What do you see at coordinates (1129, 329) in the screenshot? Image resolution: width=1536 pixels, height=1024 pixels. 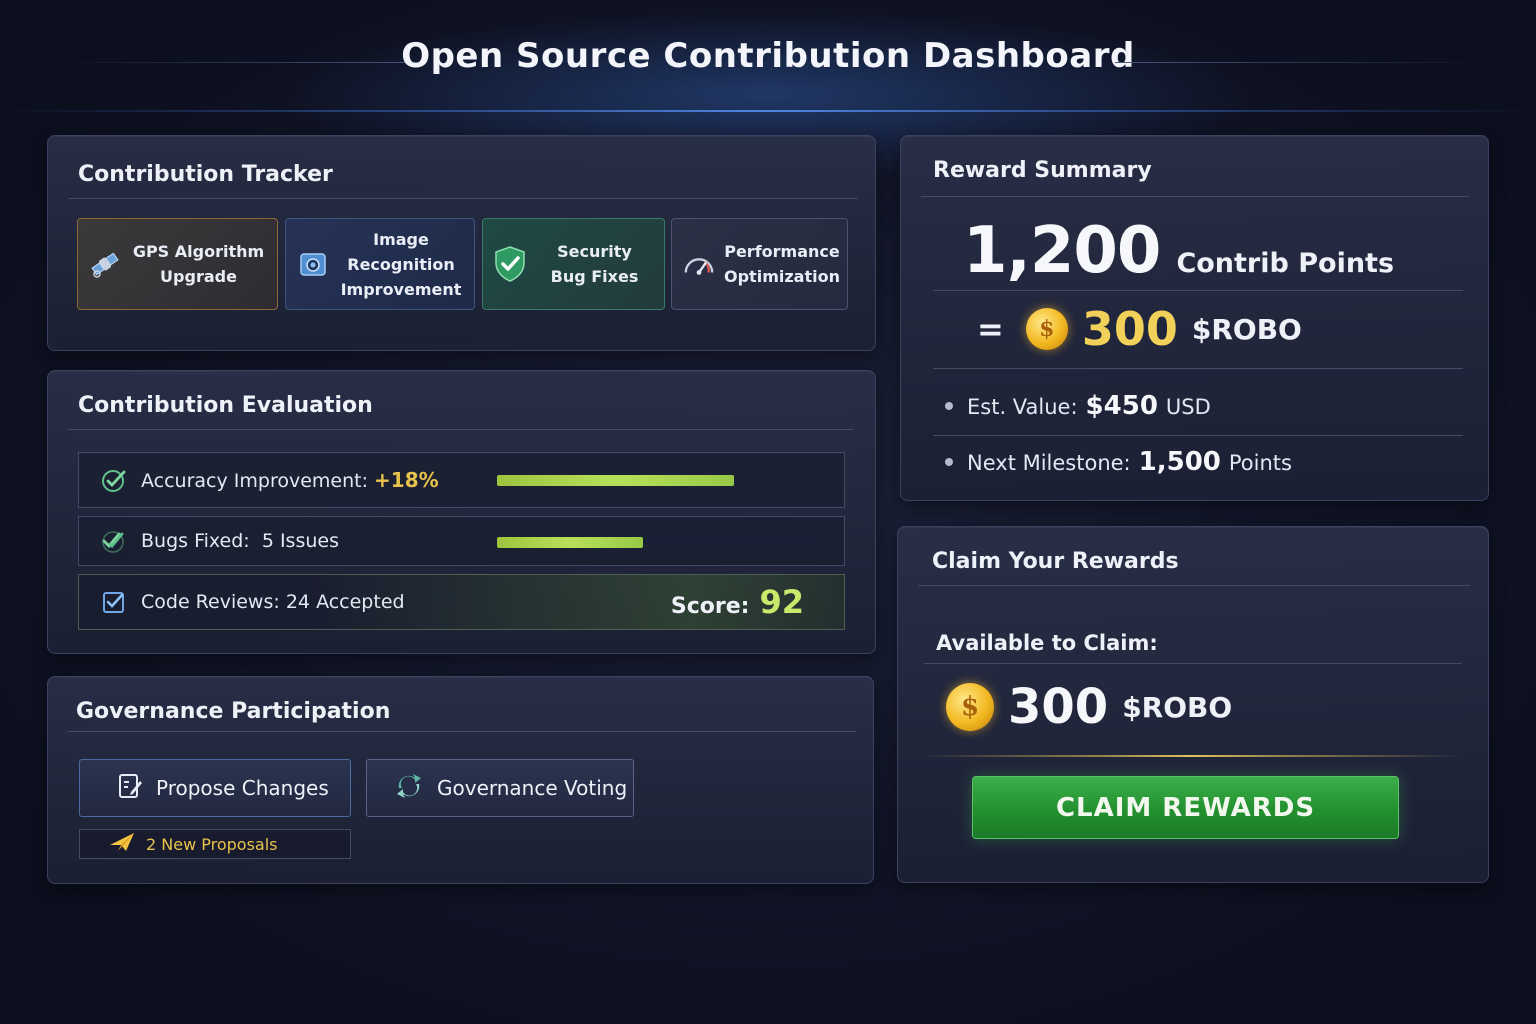 I see `robo-amount: 300` at bounding box center [1129, 329].